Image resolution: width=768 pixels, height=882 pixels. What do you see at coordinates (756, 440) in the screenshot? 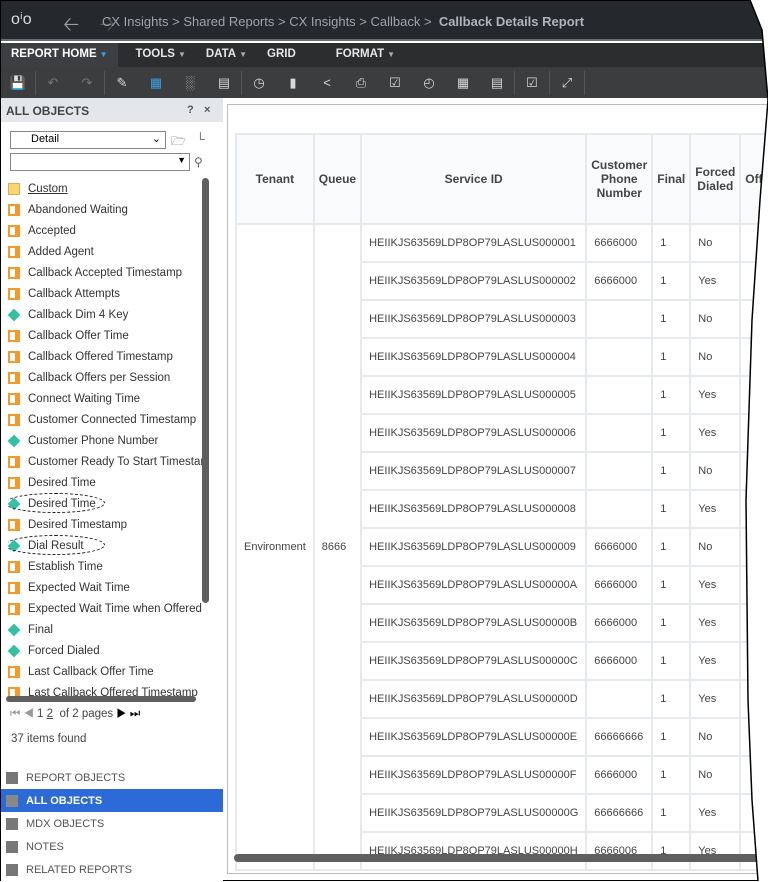
I see `torn-edge` at bounding box center [756, 440].